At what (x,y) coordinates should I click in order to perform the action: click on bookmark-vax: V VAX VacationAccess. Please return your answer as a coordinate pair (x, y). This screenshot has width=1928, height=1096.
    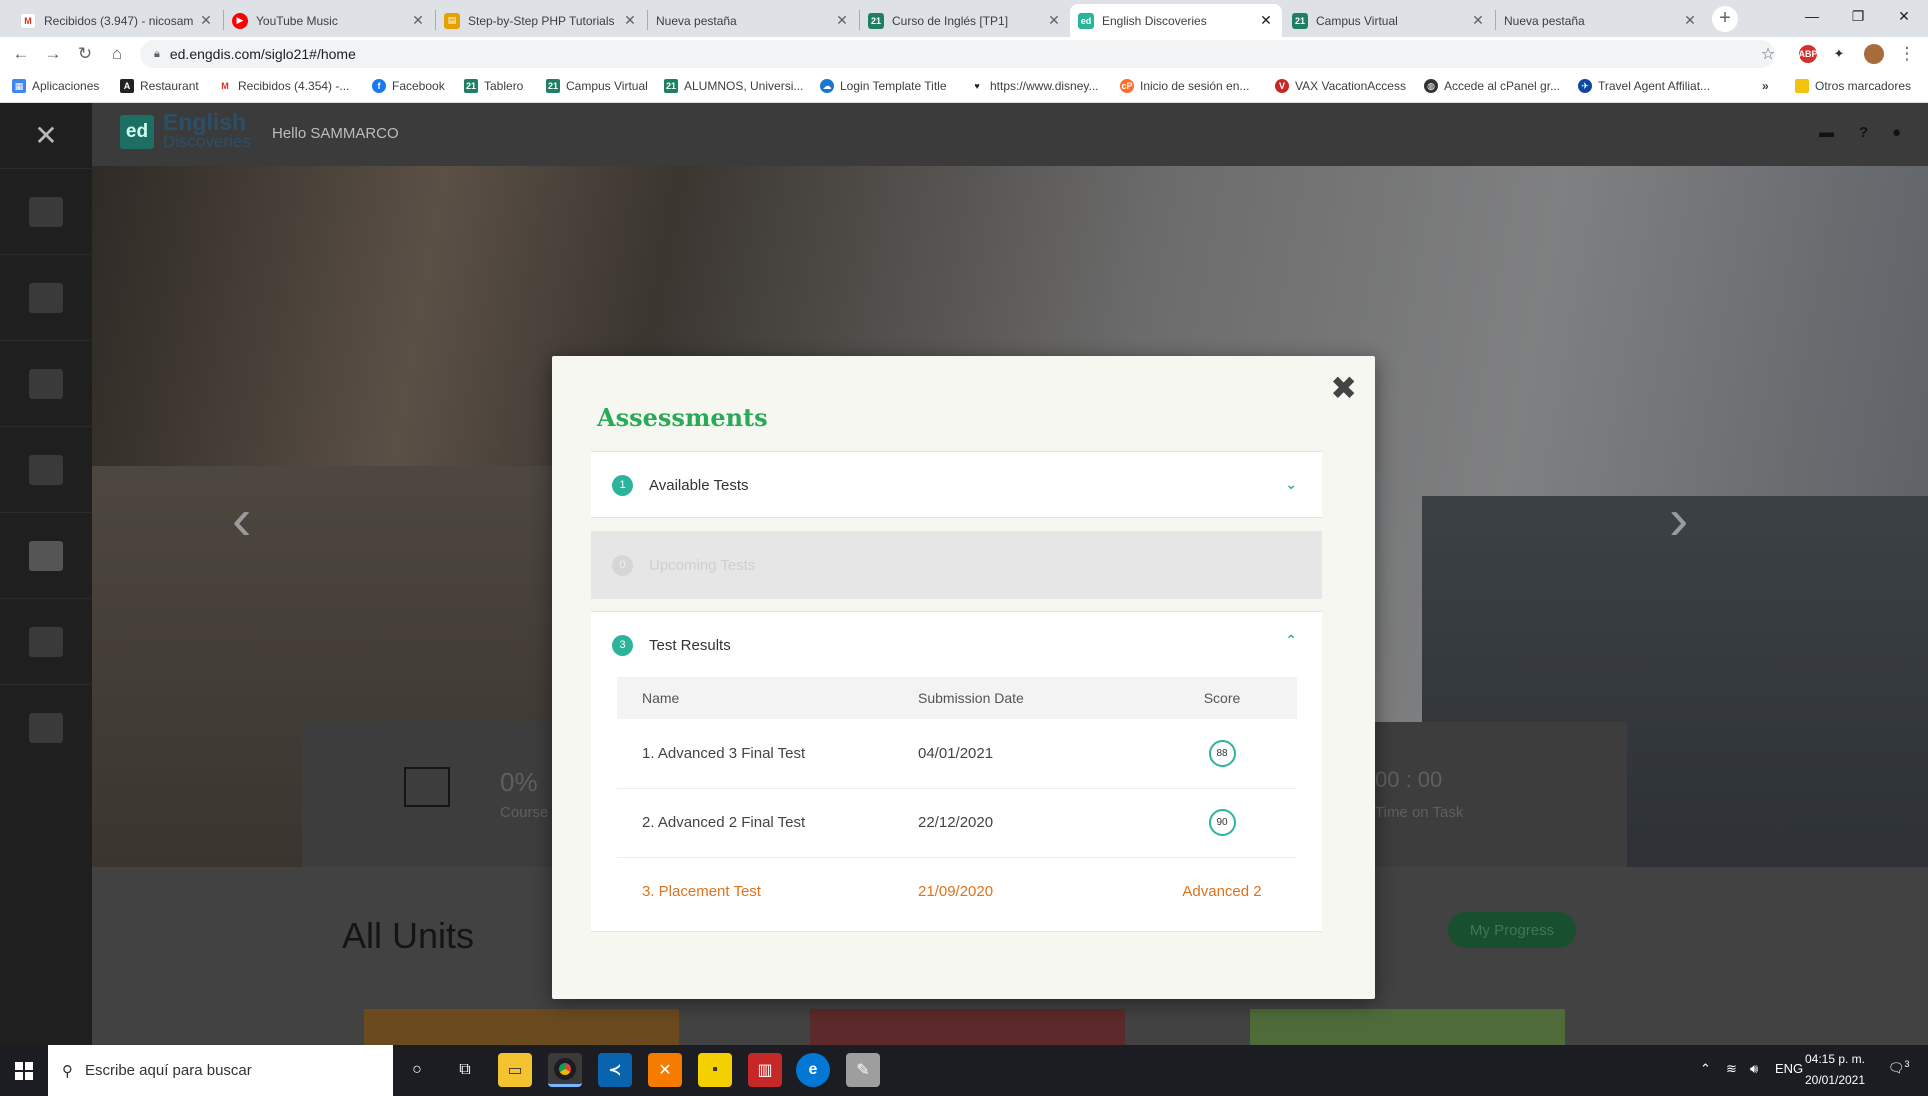
    Looking at the image, I should click on (1340, 86).